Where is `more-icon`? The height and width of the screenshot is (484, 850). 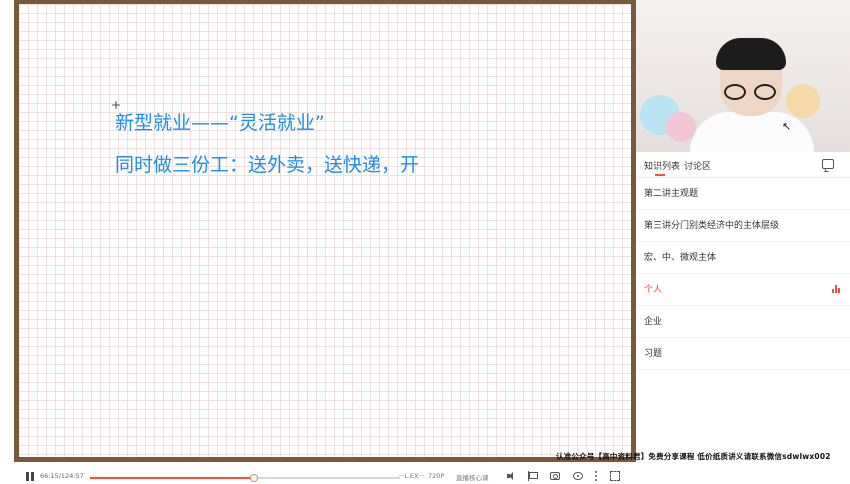 more-icon is located at coordinates (596, 476).